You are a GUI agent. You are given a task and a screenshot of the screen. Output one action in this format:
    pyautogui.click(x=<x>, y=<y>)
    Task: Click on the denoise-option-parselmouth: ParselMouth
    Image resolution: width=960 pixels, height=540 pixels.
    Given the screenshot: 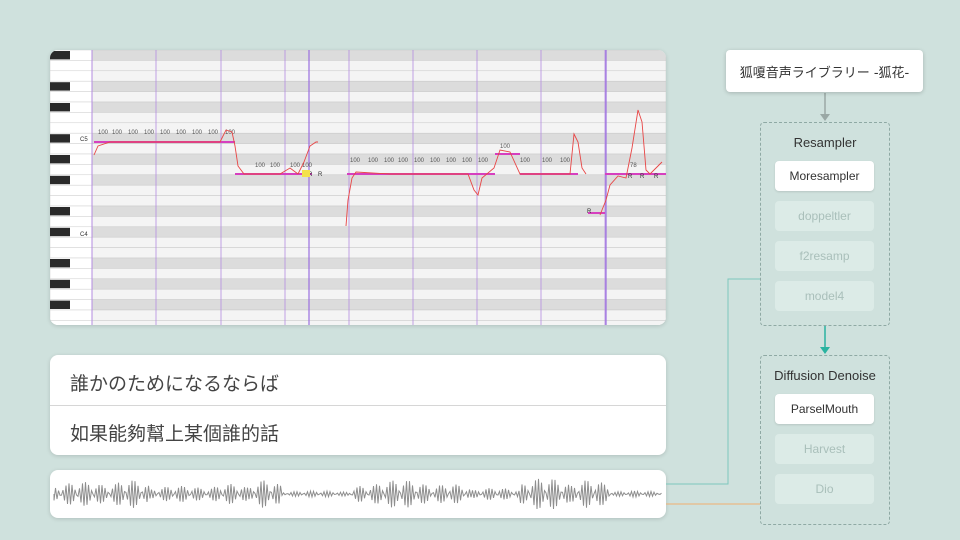 What is the action you would take?
    pyautogui.click(x=824, y=409)
    